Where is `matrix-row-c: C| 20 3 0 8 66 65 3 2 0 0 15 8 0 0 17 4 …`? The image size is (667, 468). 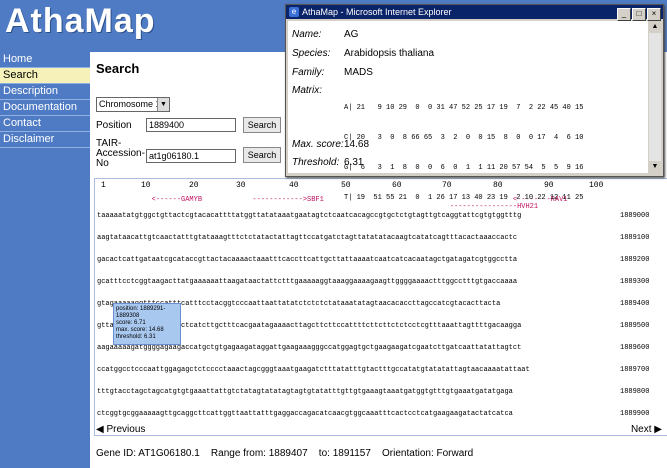 matrix-row-c: C| 20 3 0 8 66 65 3 2 0 0 15 8 0 0 17 4 … is located at coordinates (464, 138).